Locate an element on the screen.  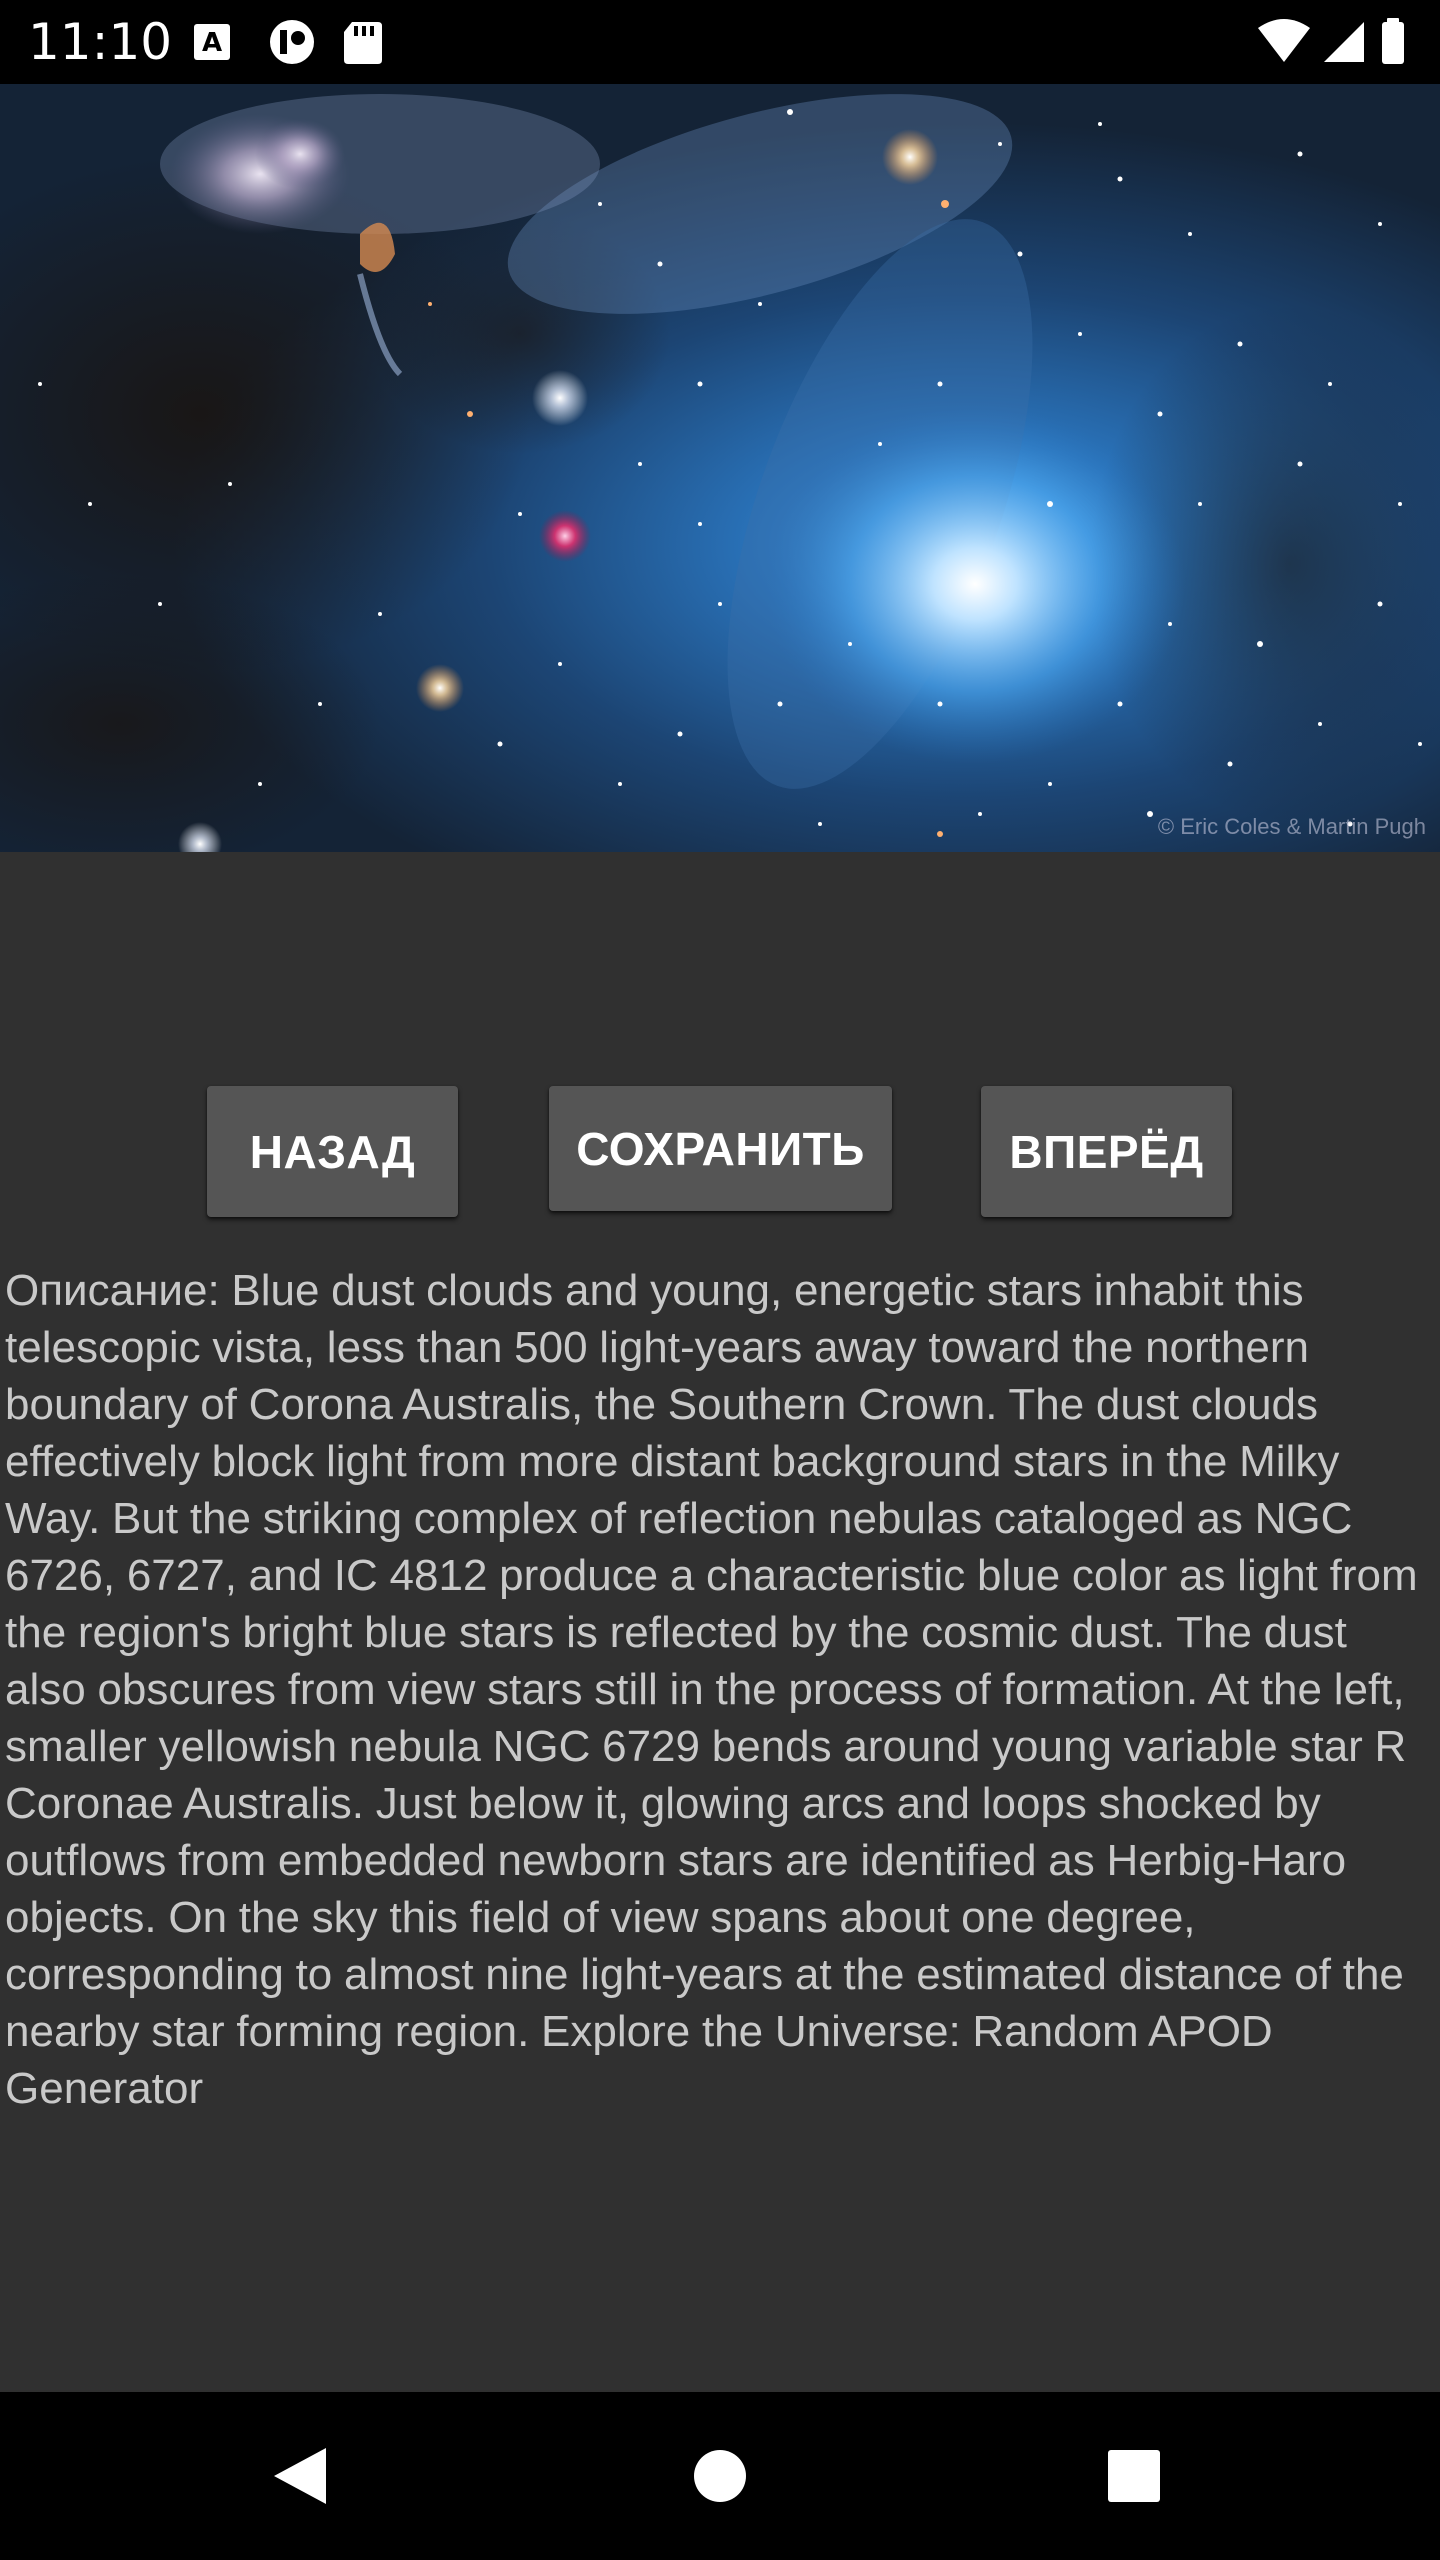
system-icons is located at coordinates (1331, 41).